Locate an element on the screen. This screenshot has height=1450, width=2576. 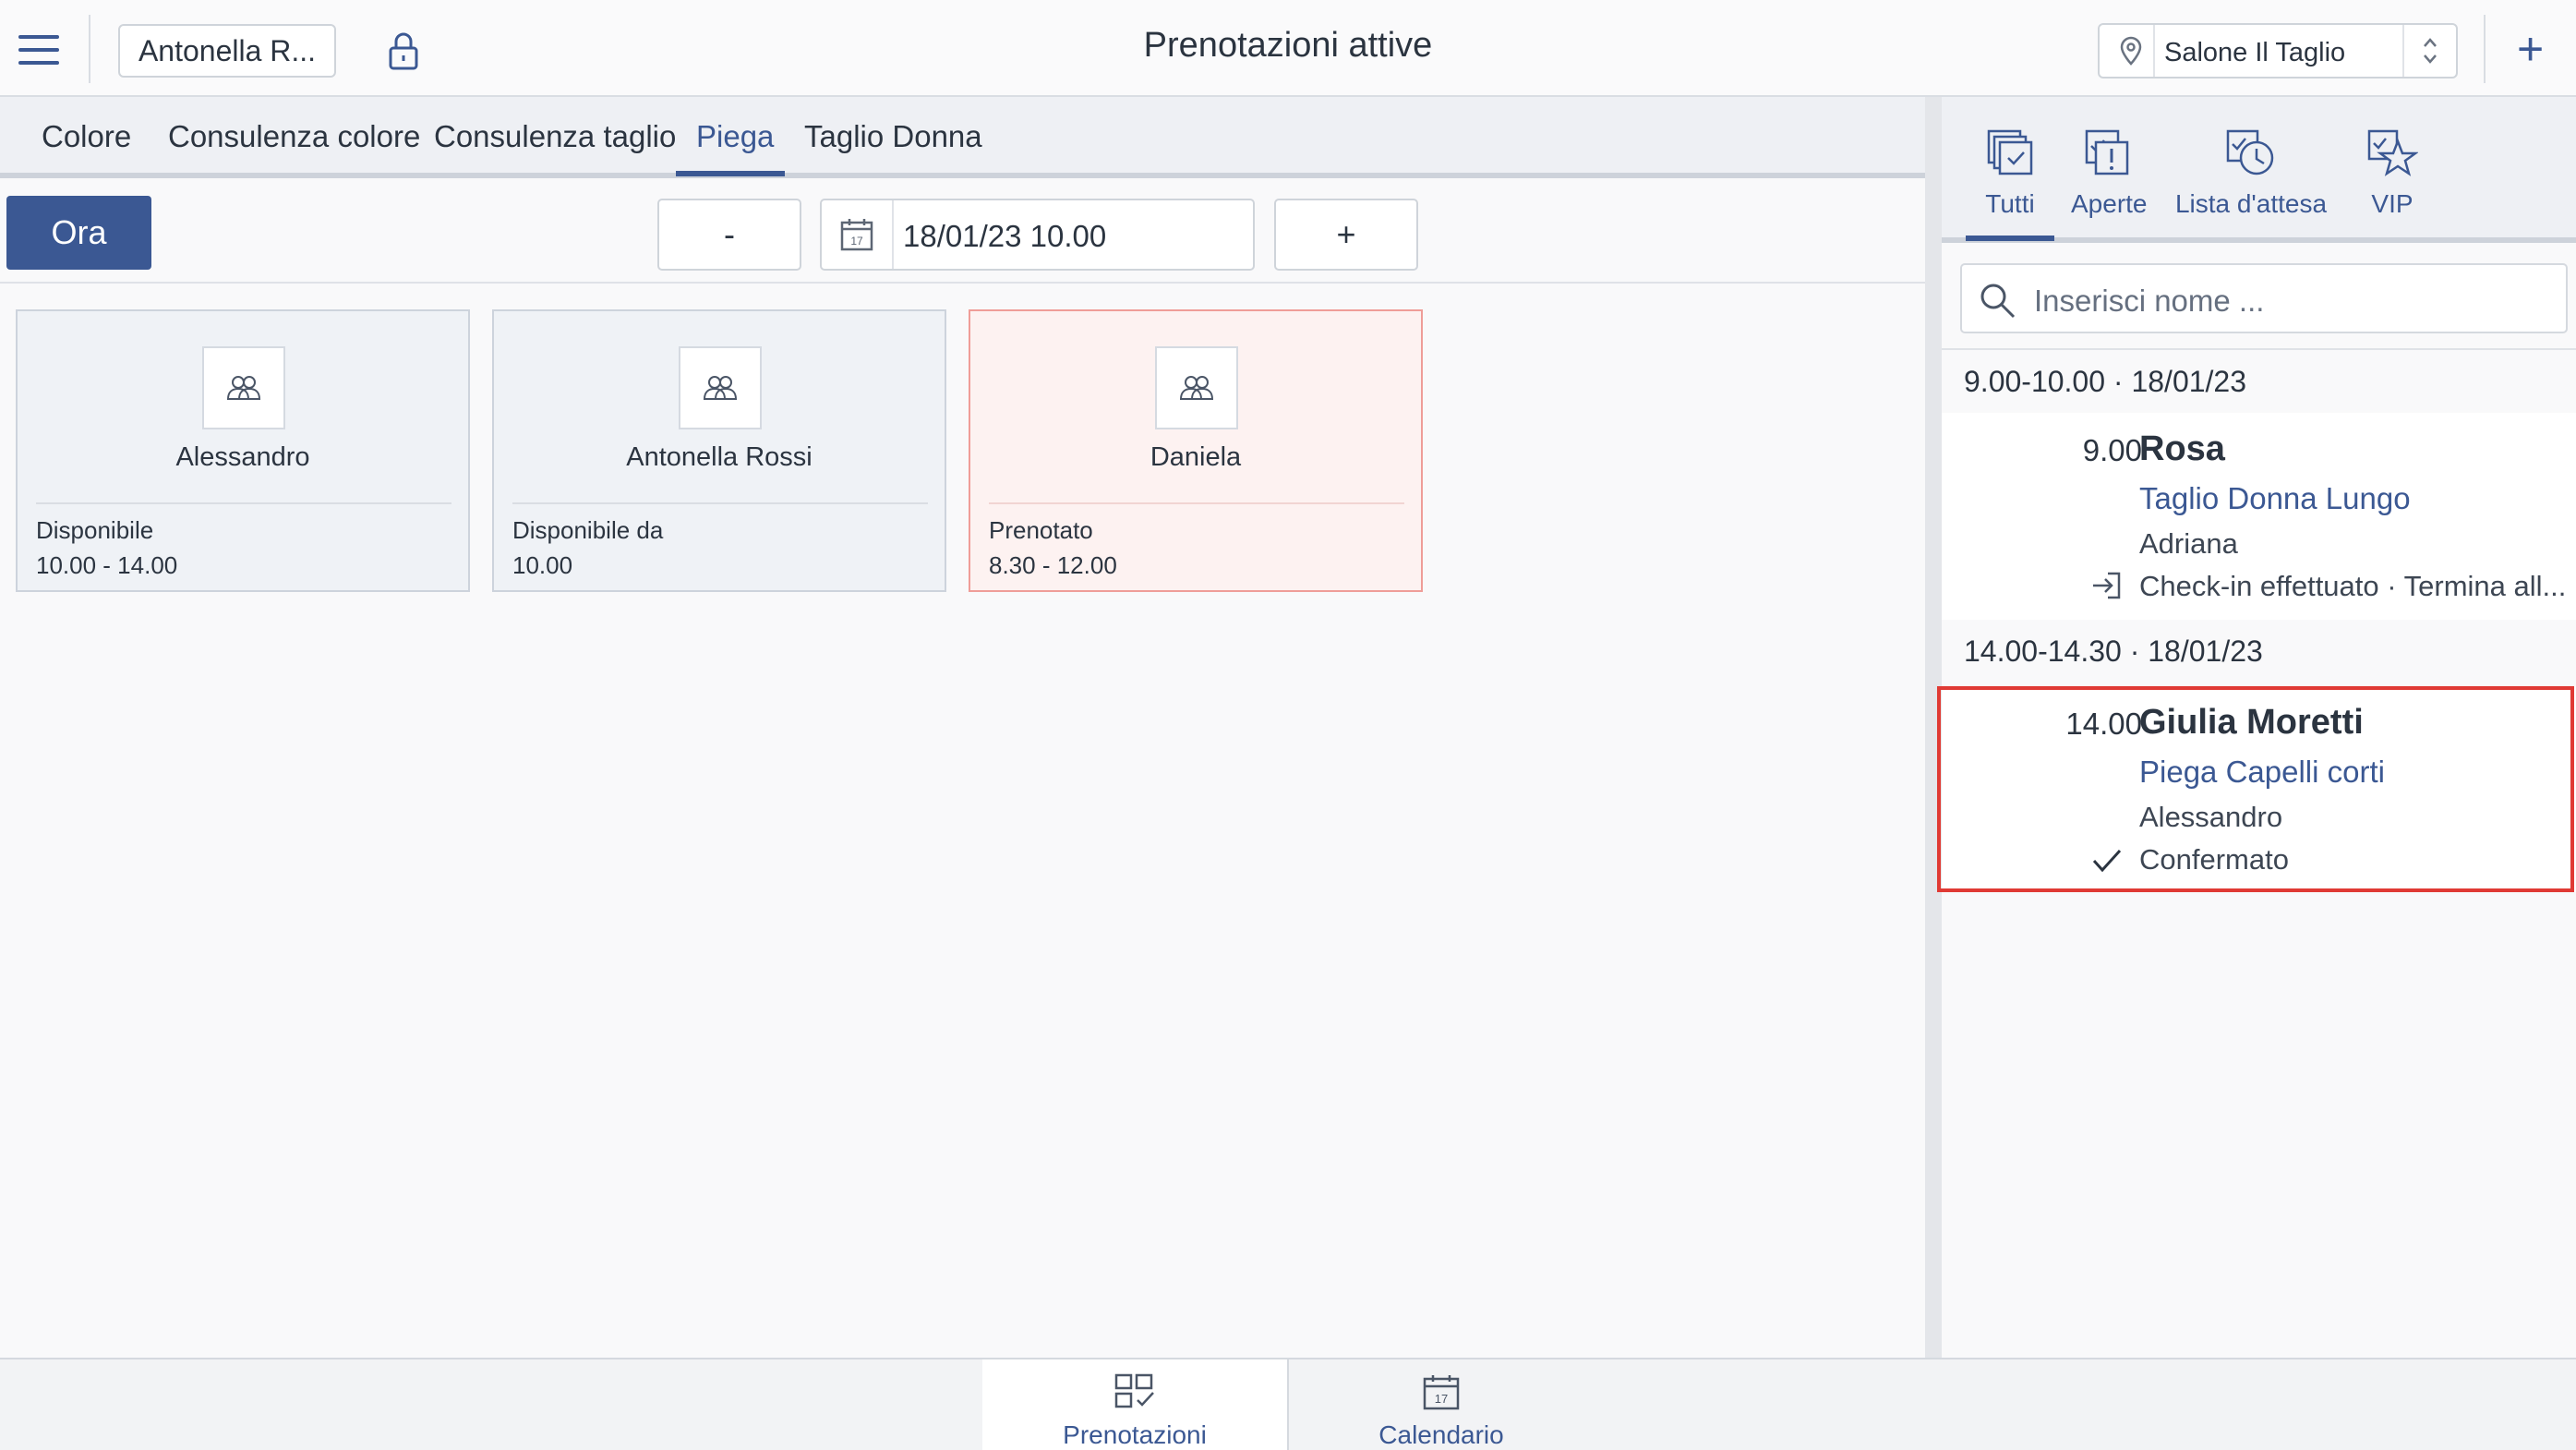
now-button: Ora is located at coordinates (78, 233).